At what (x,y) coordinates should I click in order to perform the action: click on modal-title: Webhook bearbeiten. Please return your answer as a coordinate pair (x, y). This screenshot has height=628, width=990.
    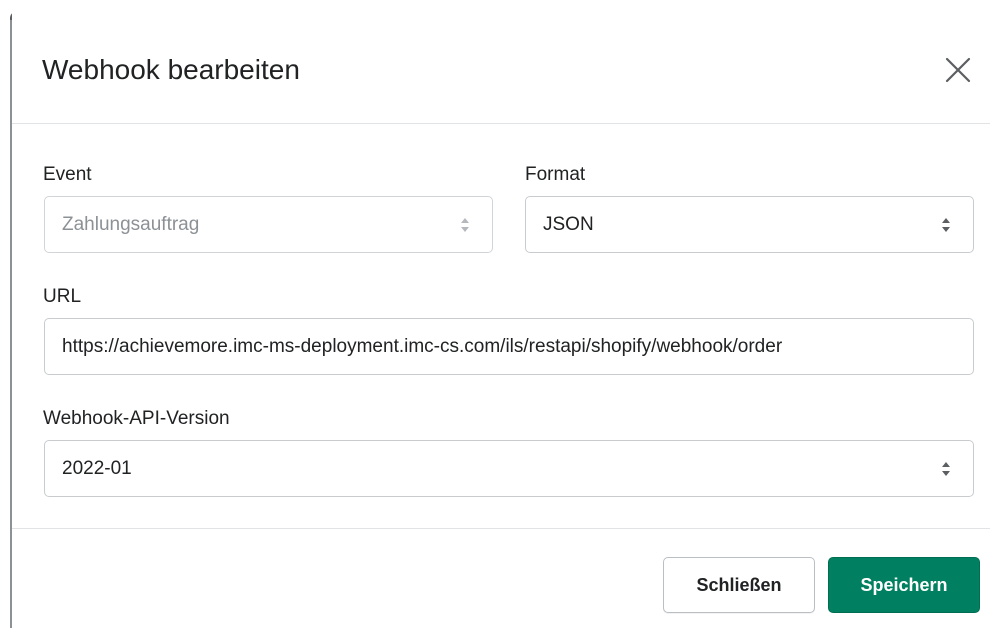
    Looking at the image, I should click on (171, 69).